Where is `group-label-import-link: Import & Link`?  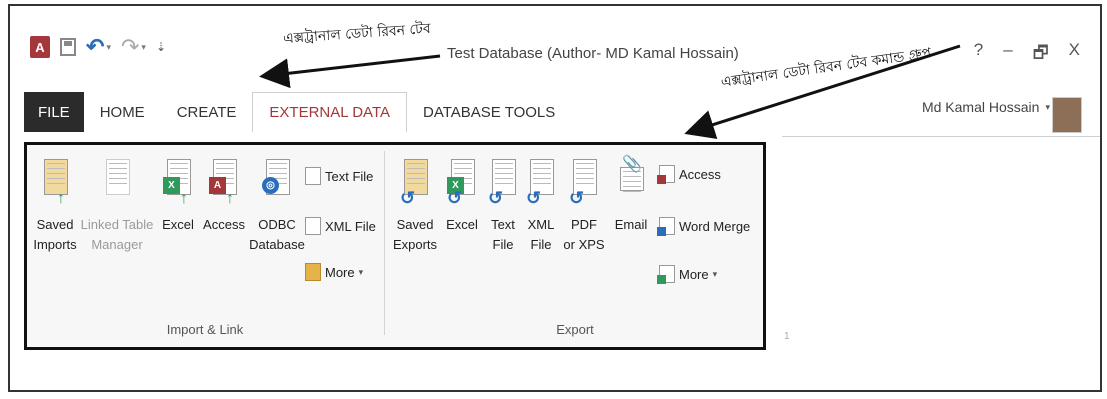
group-label-import-link: Import & Link is located at coordinates (205, 329).